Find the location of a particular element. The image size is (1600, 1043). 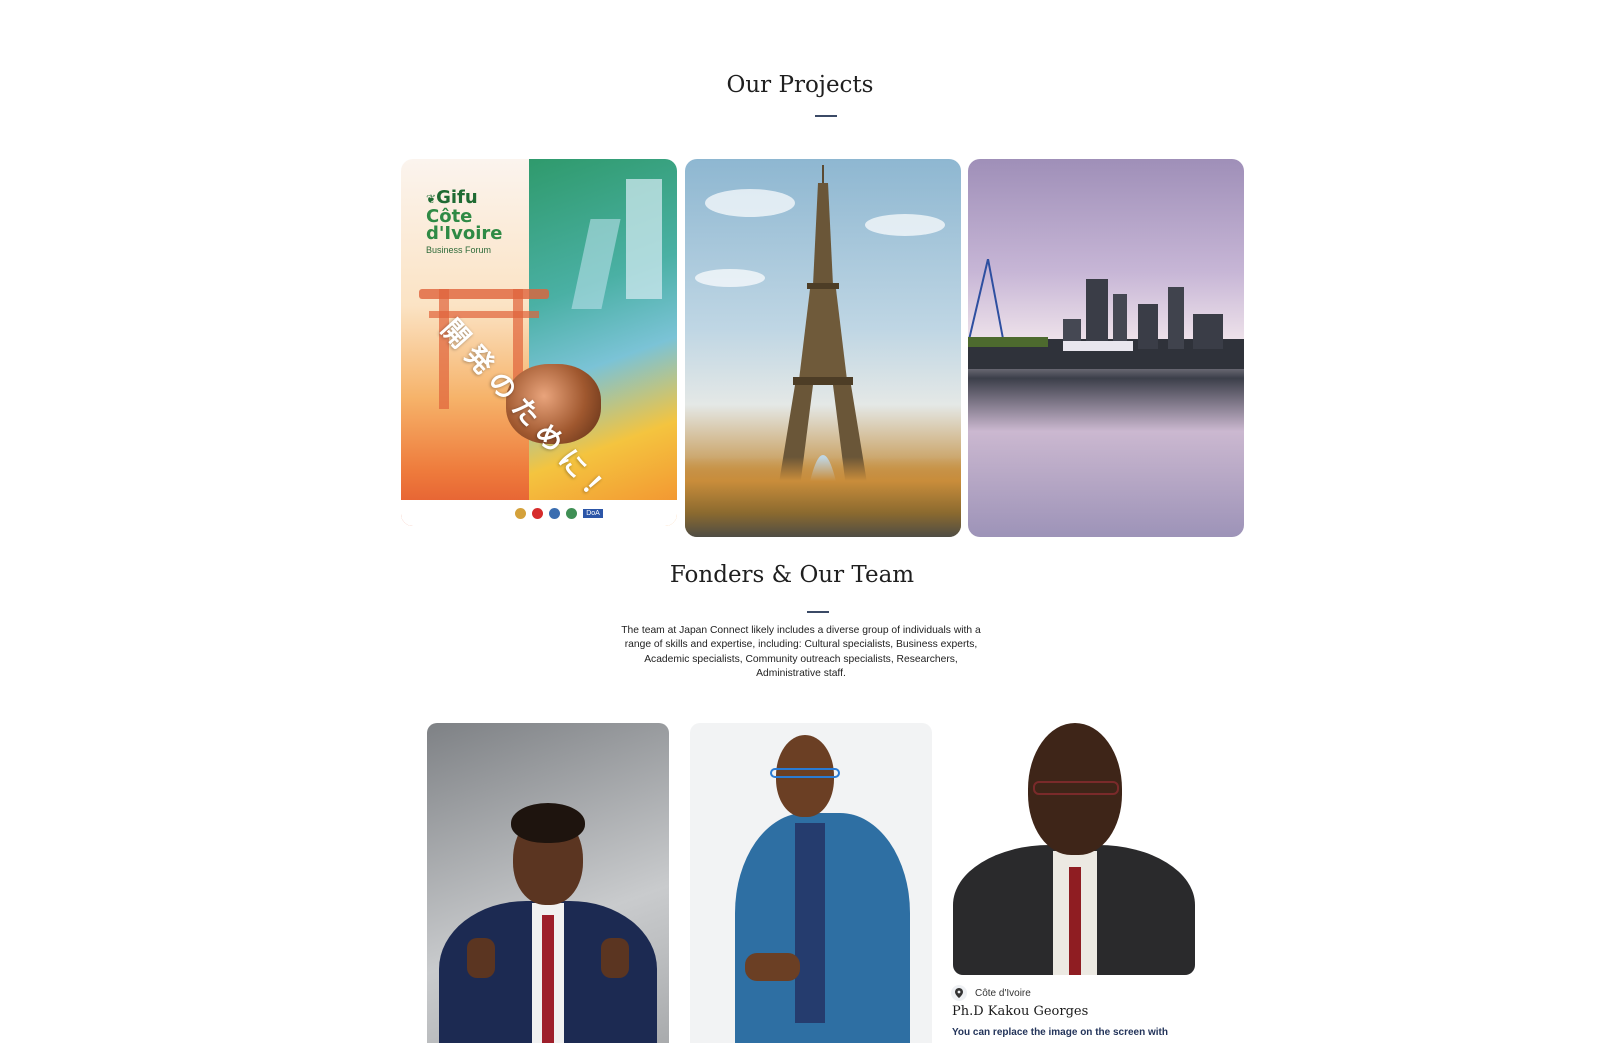

sponsor-tag: DoA is located at coordinates (593, 513).